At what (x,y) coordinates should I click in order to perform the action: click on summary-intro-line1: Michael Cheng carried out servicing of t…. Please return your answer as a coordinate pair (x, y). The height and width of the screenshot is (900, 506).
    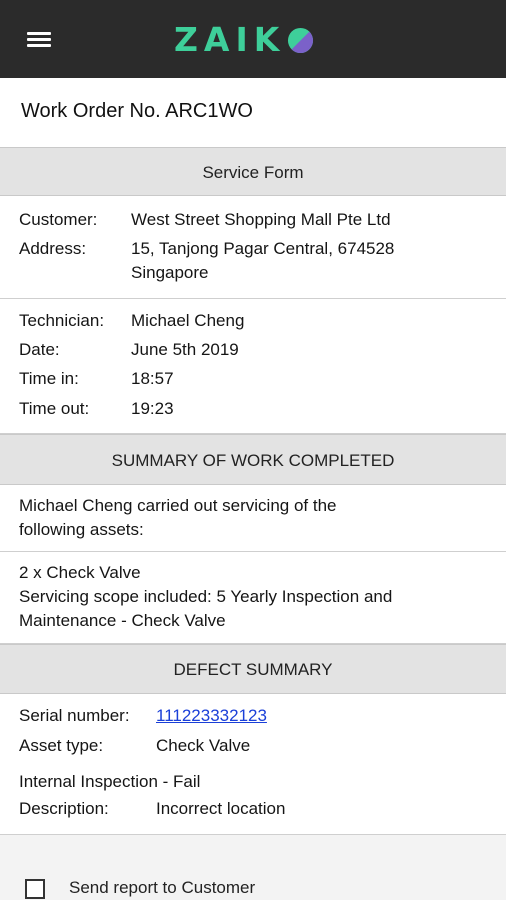
    Looking at the image, I should click on (178, 505).